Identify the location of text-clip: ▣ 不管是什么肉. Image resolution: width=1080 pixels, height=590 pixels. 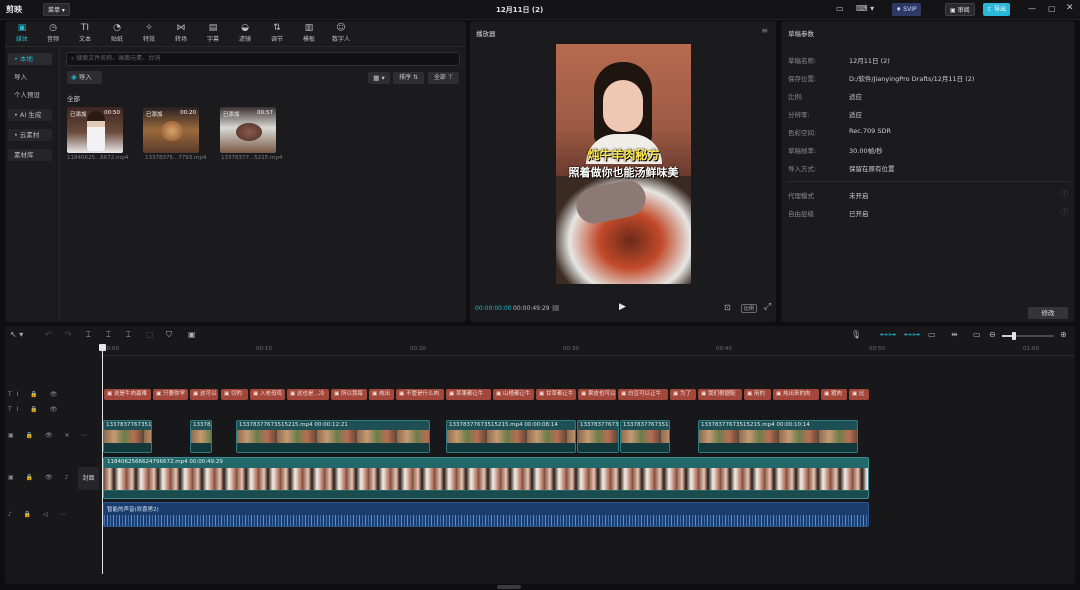
(420, 394).